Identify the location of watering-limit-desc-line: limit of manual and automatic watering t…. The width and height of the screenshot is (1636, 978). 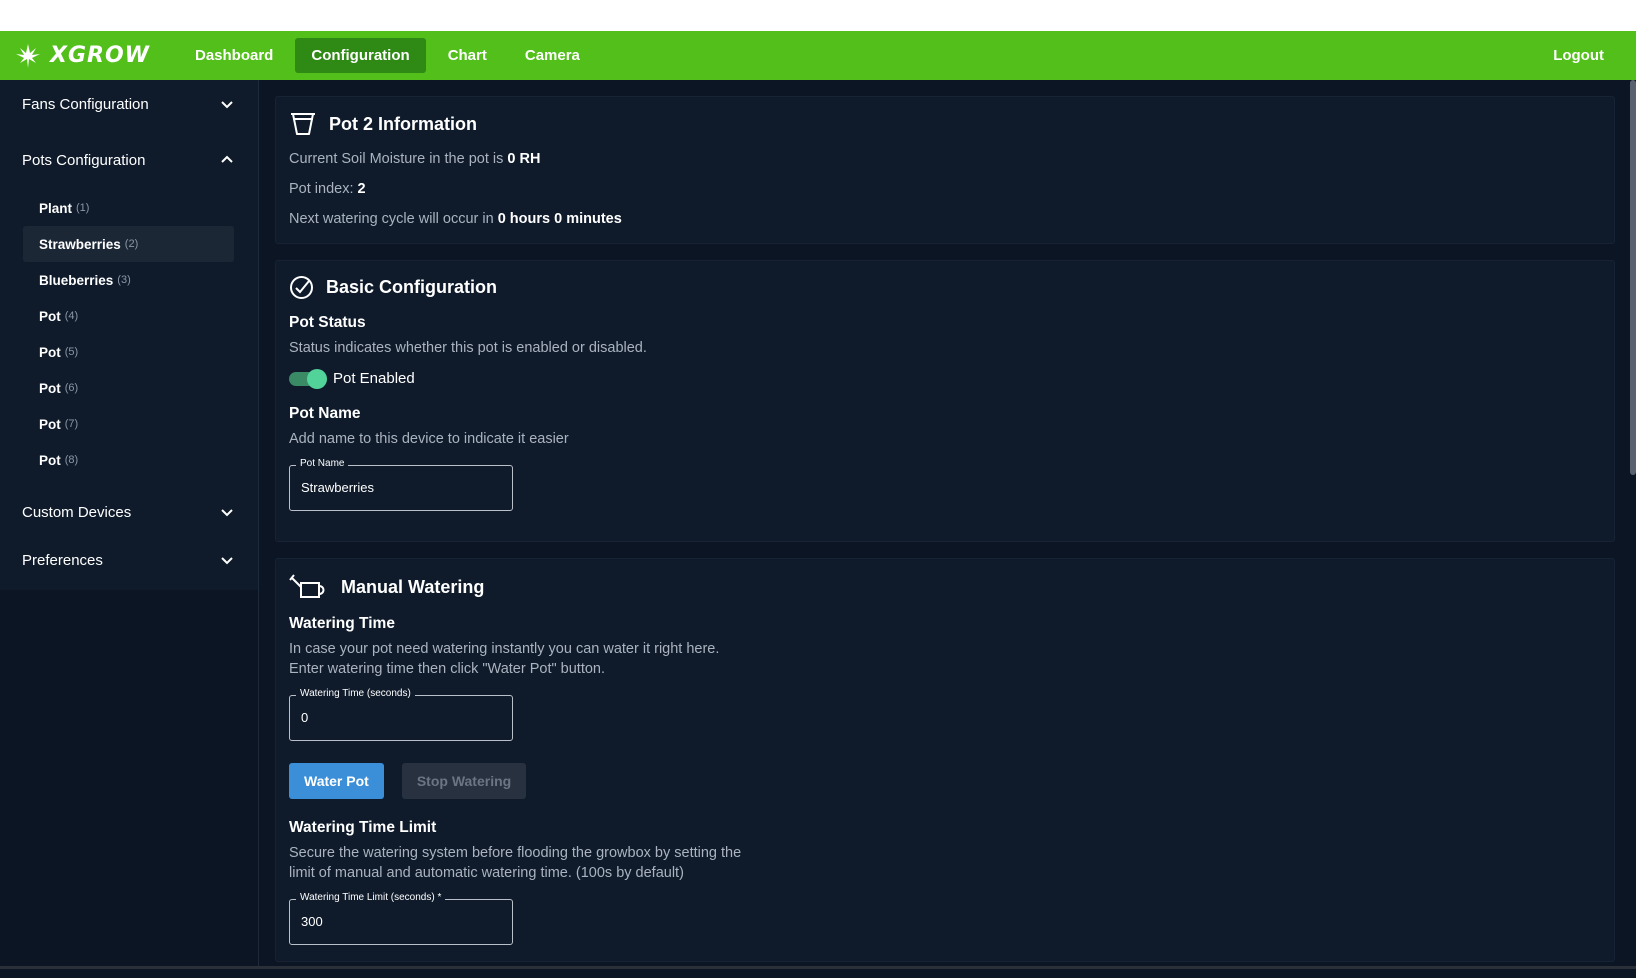
(486, 873).